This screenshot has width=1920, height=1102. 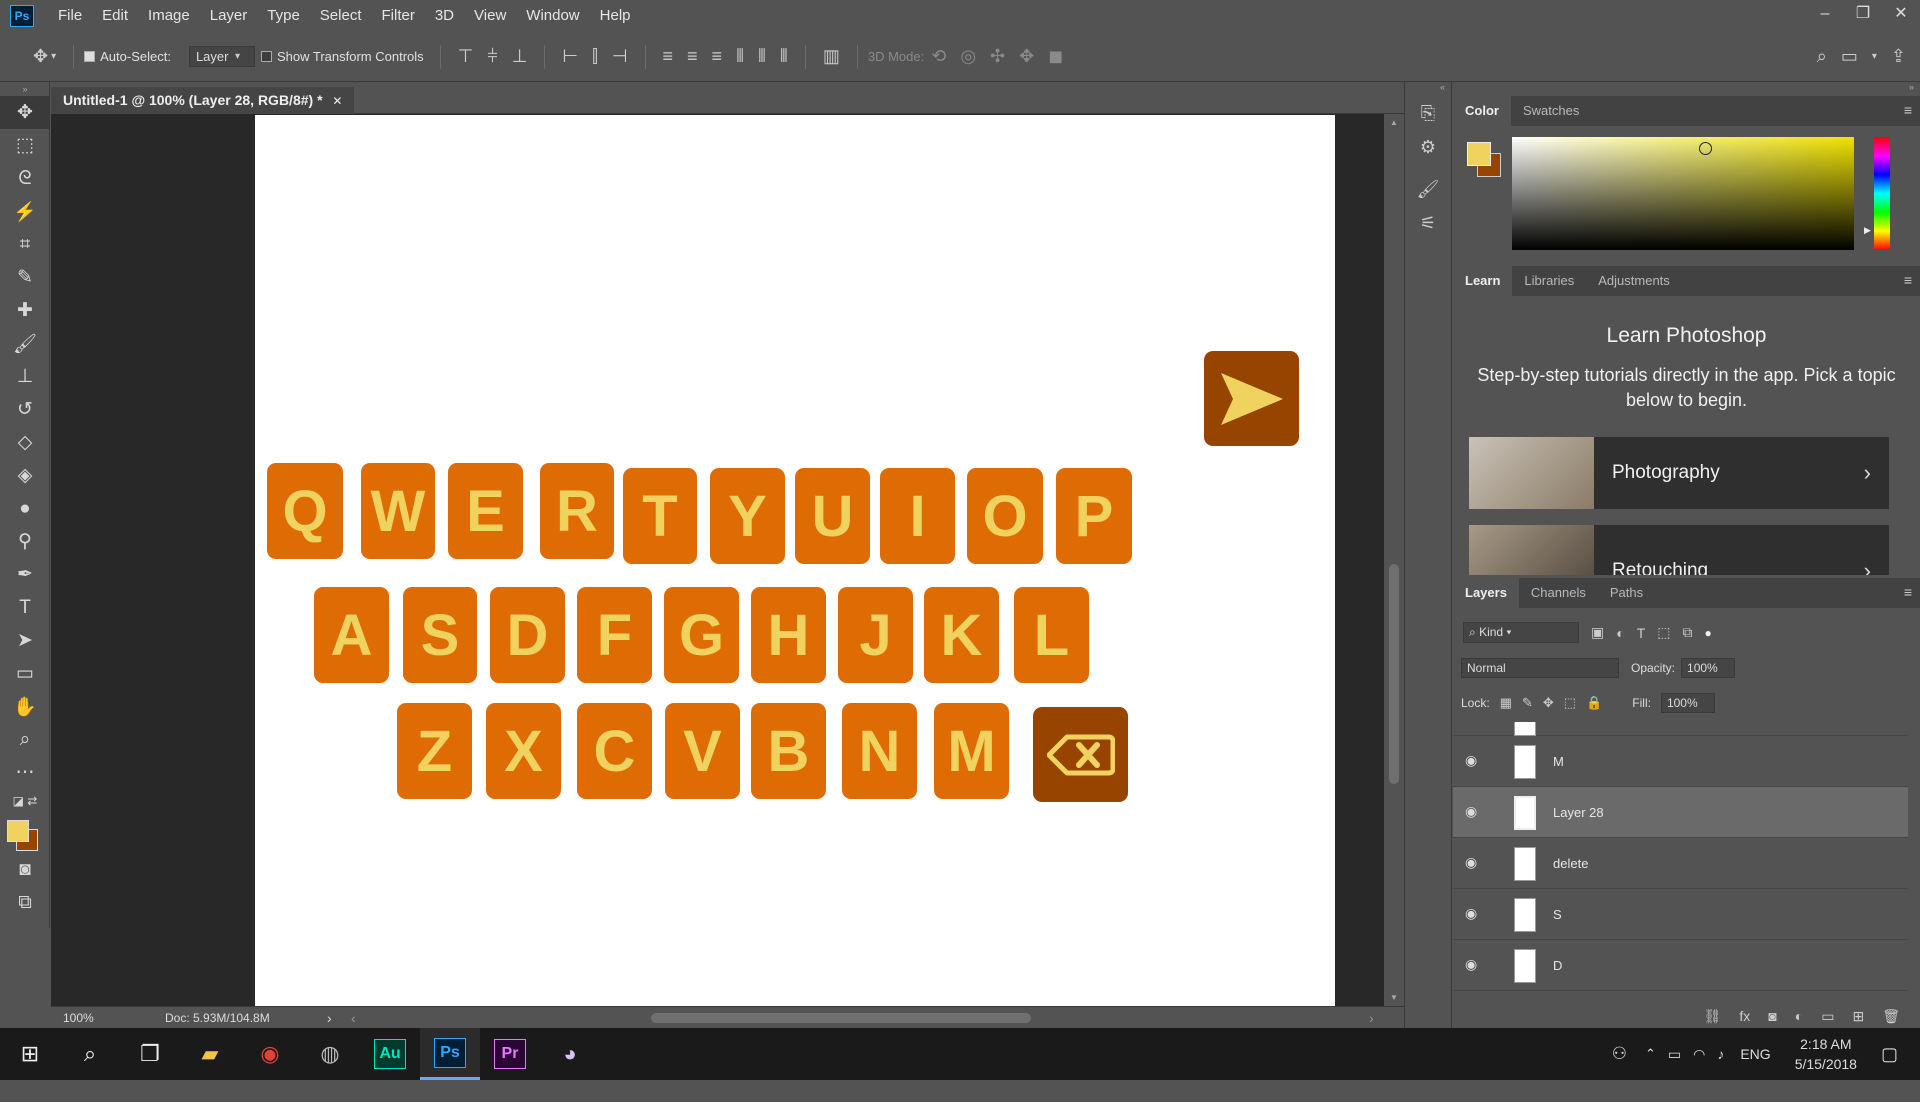 I want to click on clock: 2:18 AM 5/15/2018, so click(x=1826, y=1054).